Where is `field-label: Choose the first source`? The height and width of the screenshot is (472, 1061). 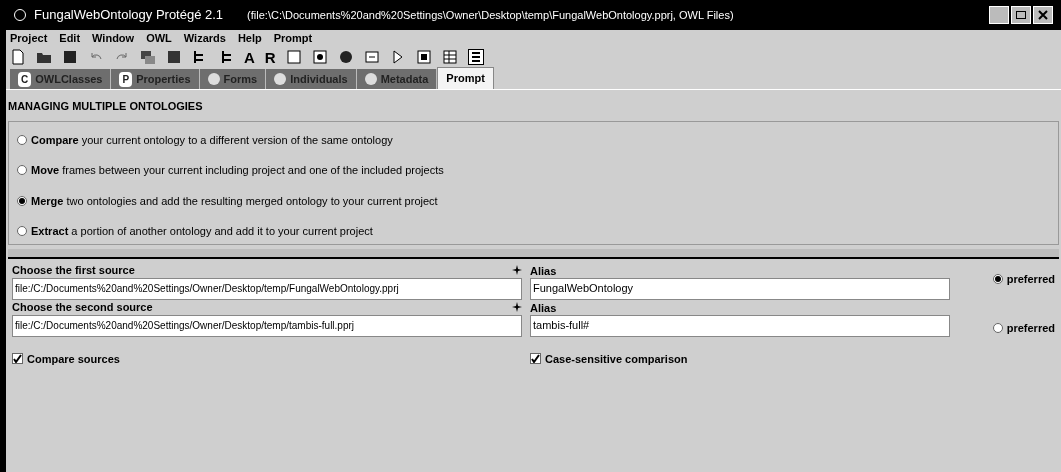
field-label: Choose the first source is located at coordinates (73, 270).